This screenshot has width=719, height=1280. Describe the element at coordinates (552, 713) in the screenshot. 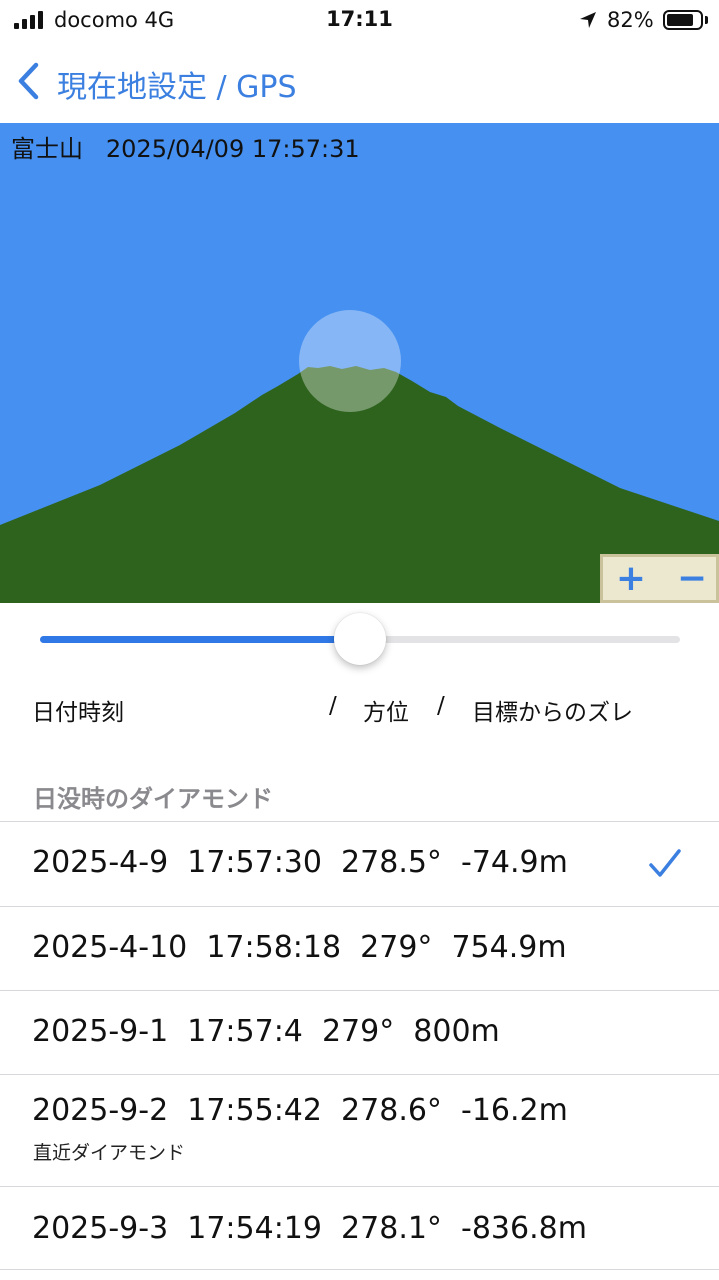

I see `column-offset: 目標からのズレ` at that location.